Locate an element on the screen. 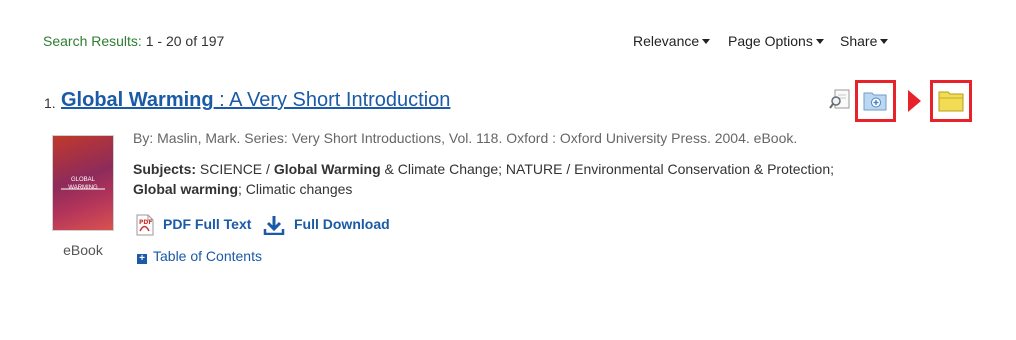 The width and height of the screenshot is (1016, 340). title-rest: : A Very Short Introduction is located at coordinates (332, 100).